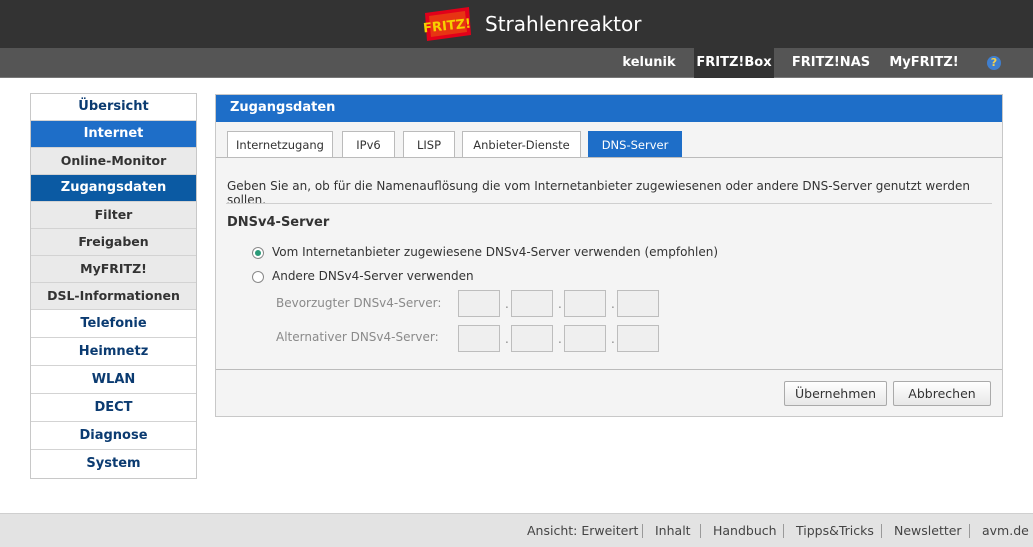  I want to click on top-navigation: kelunik FRITZ!Box FRITZ!NAS MyFRITZ!, so click(516, 63).